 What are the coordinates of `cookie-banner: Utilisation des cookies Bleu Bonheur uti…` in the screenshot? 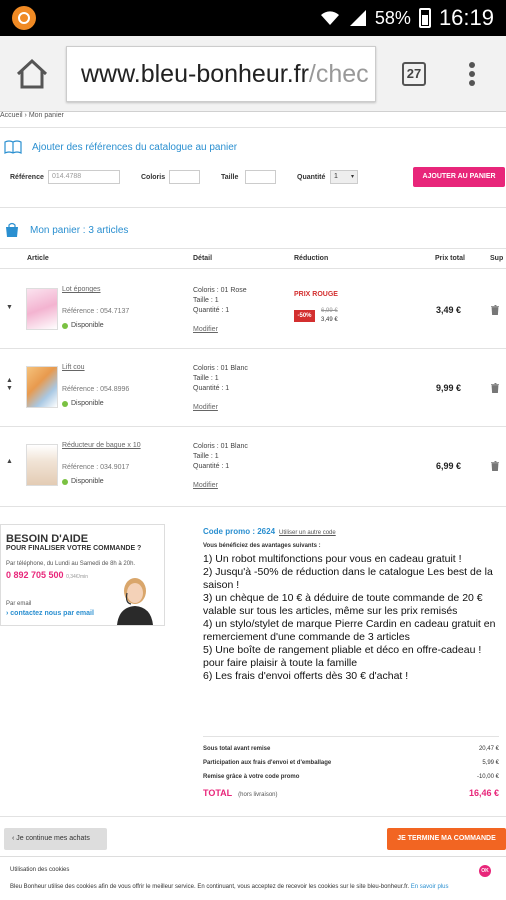 It's located at (253, 878).